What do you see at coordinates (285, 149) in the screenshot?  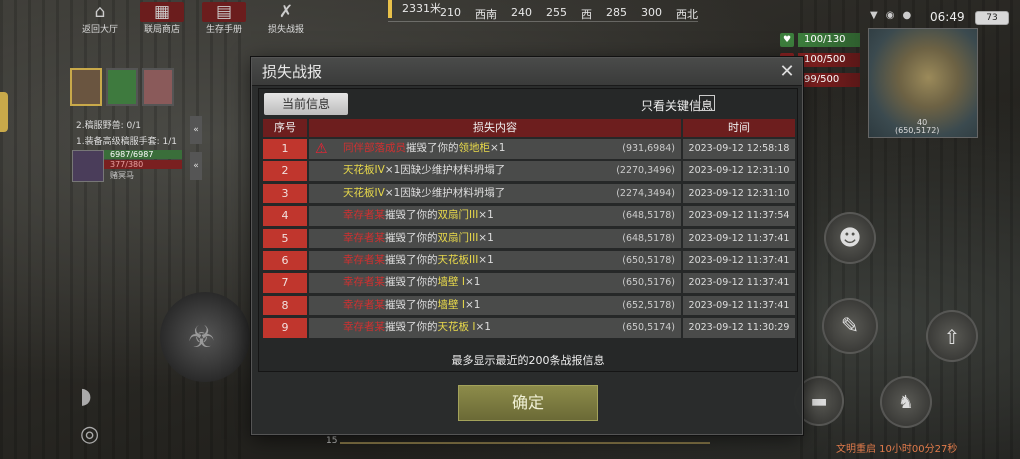 I see `row-number: 1` at bounding box center [285, 149].